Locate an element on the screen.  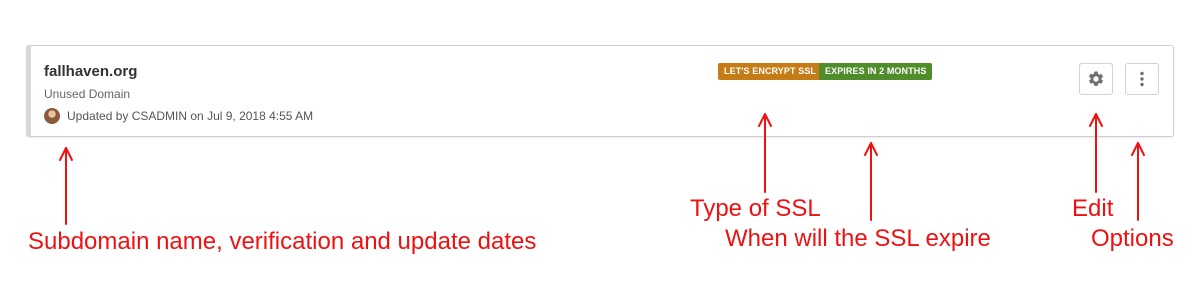
vertical-ellipsis-icon is located at coordinates (1142, 79).